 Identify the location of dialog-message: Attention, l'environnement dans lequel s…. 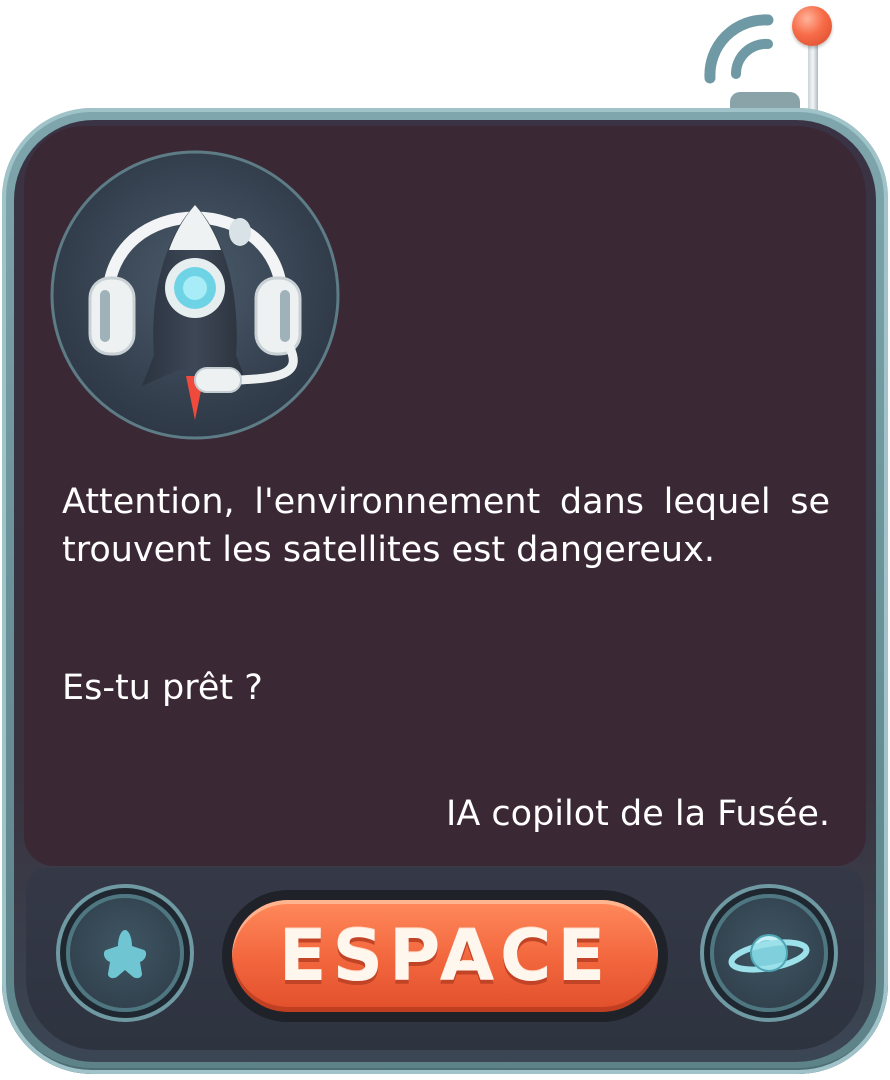
(446, 526).